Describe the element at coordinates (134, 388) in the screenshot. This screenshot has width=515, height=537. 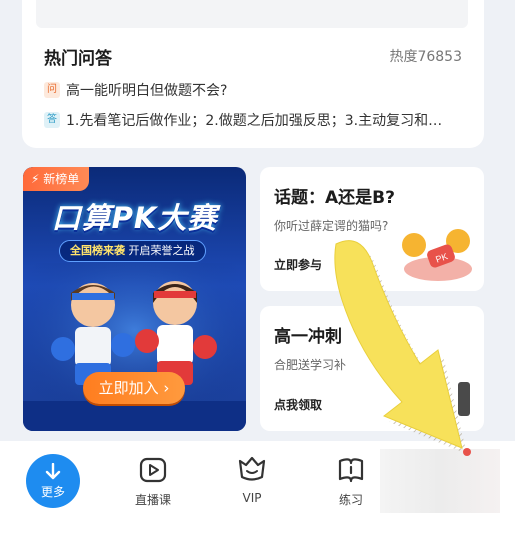
I see `join-now-button: 立即加入 ›` at that location.